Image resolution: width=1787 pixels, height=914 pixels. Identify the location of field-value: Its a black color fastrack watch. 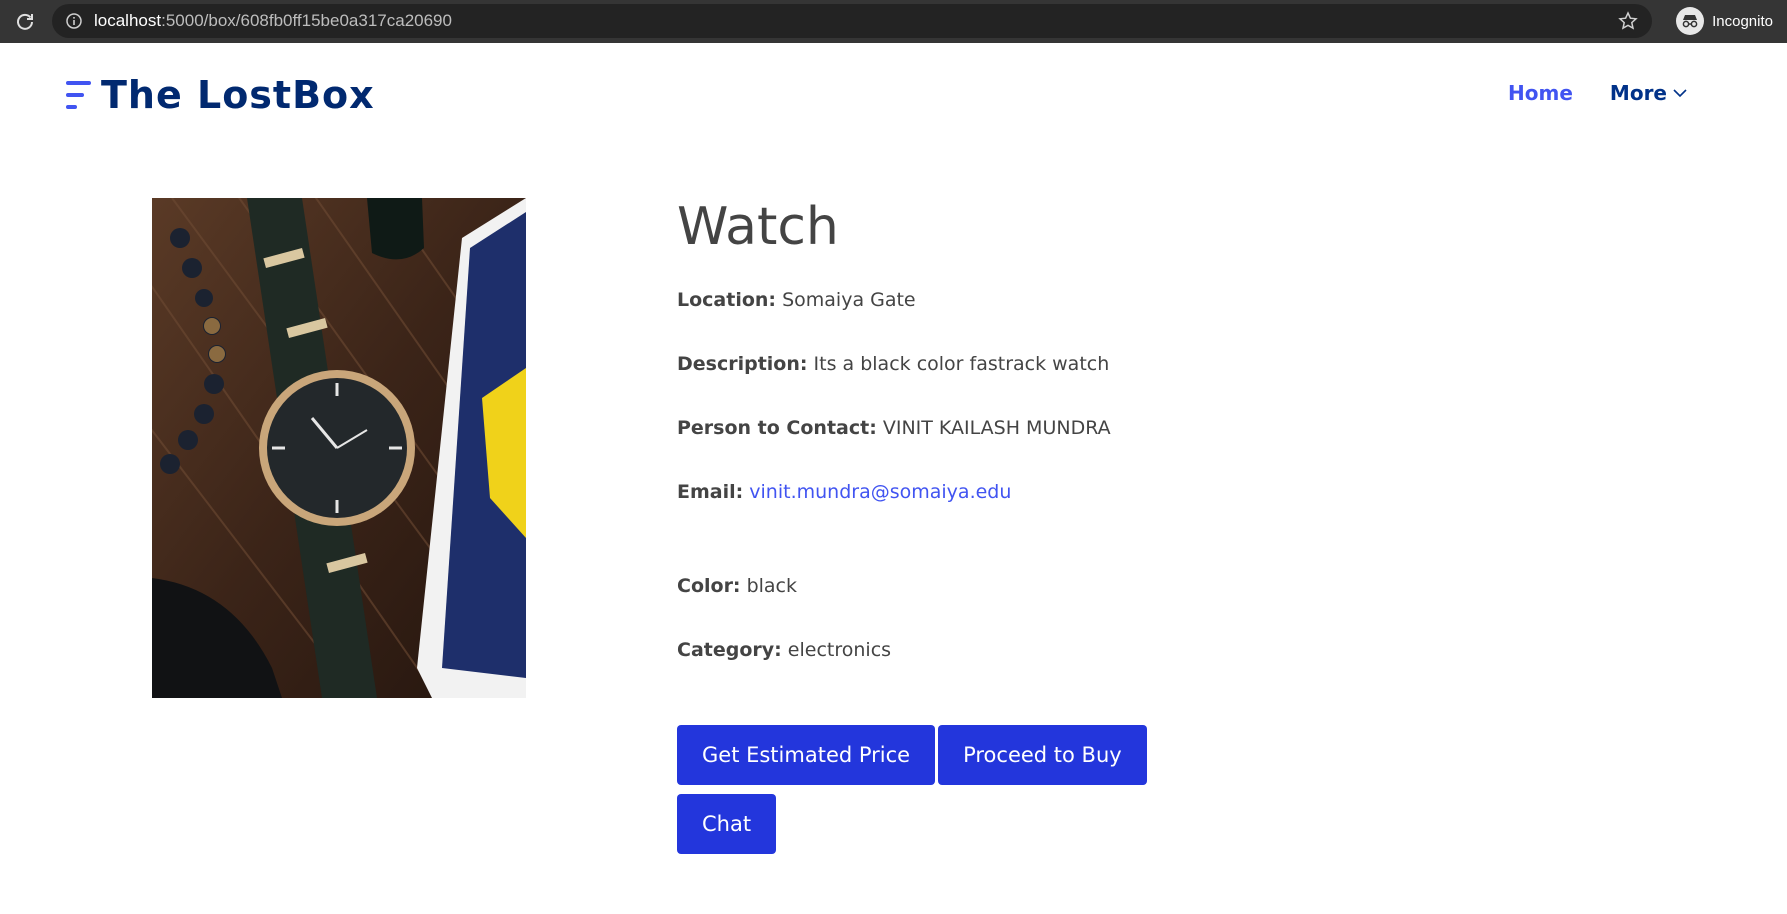
(961, 364).